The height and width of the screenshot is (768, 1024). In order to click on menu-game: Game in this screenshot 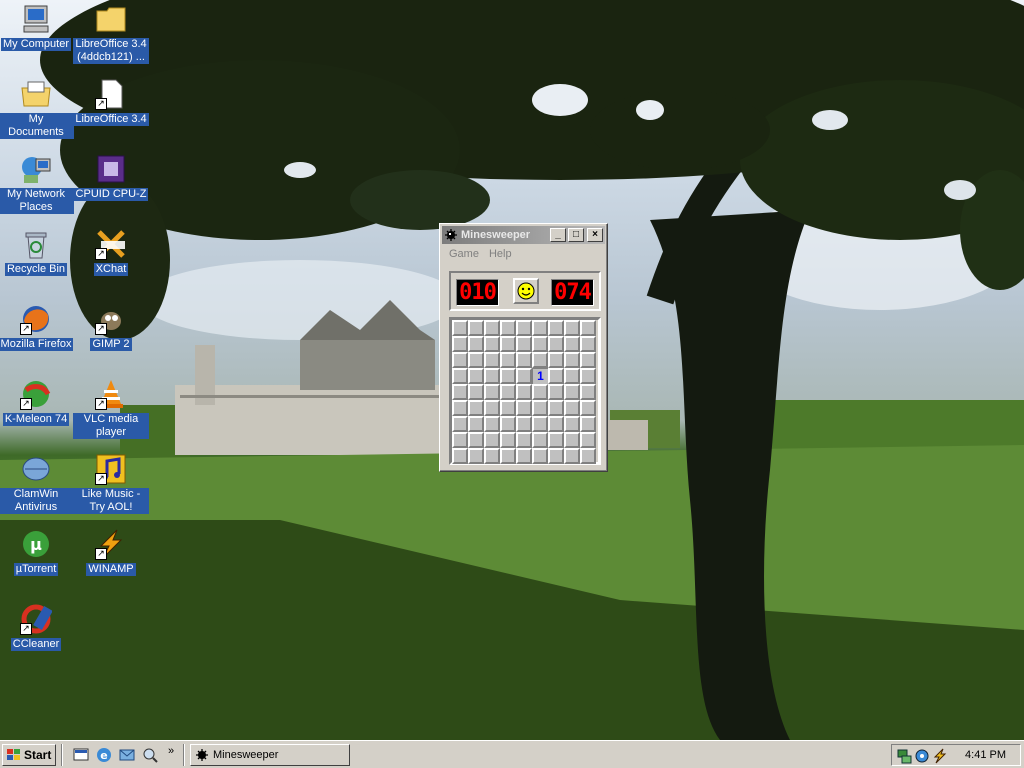, I will do `click(464, 255)`.